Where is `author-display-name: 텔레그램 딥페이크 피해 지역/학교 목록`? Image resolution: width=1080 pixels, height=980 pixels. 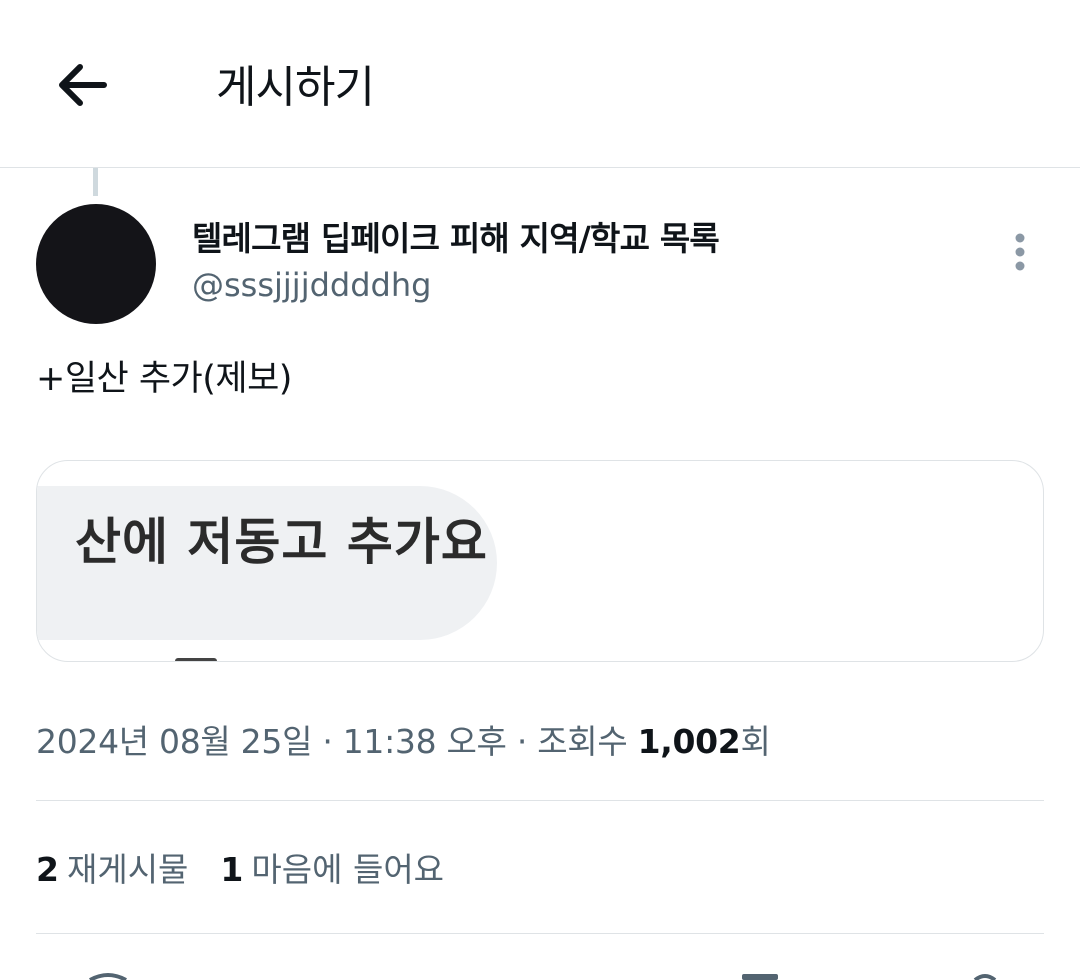 author-display-name: 텔레그램 딥페이크 피해 지역/학교 목록 is located at coordinates (456, 239).